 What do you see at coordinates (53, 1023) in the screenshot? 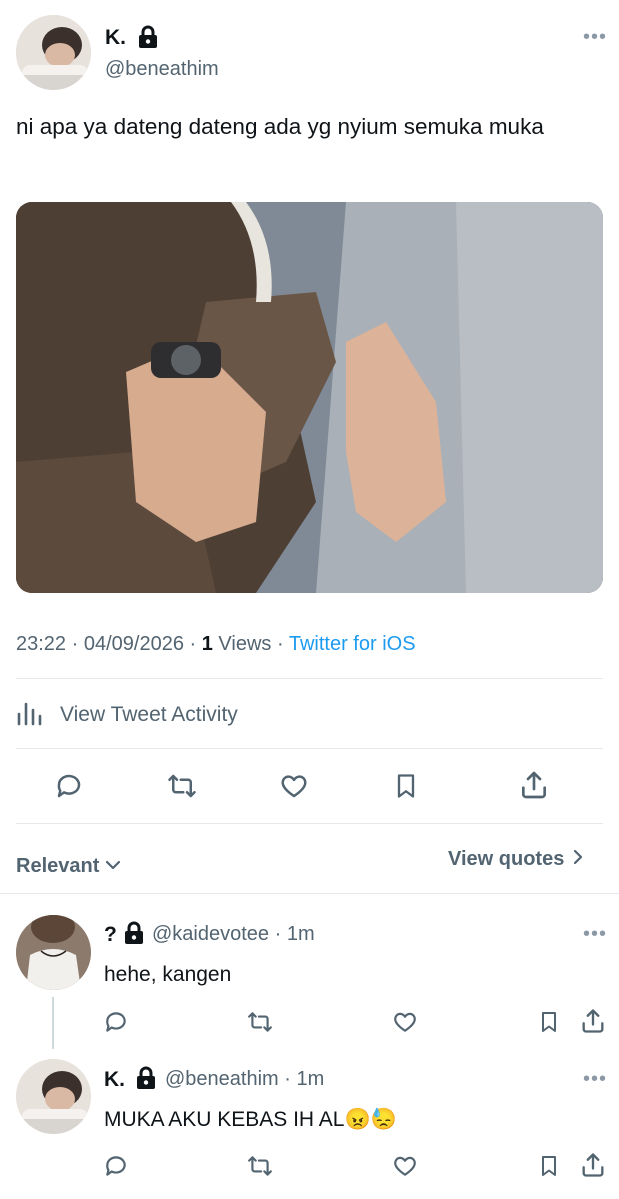
I see `thread-line` at bounding box center [53, 1023].